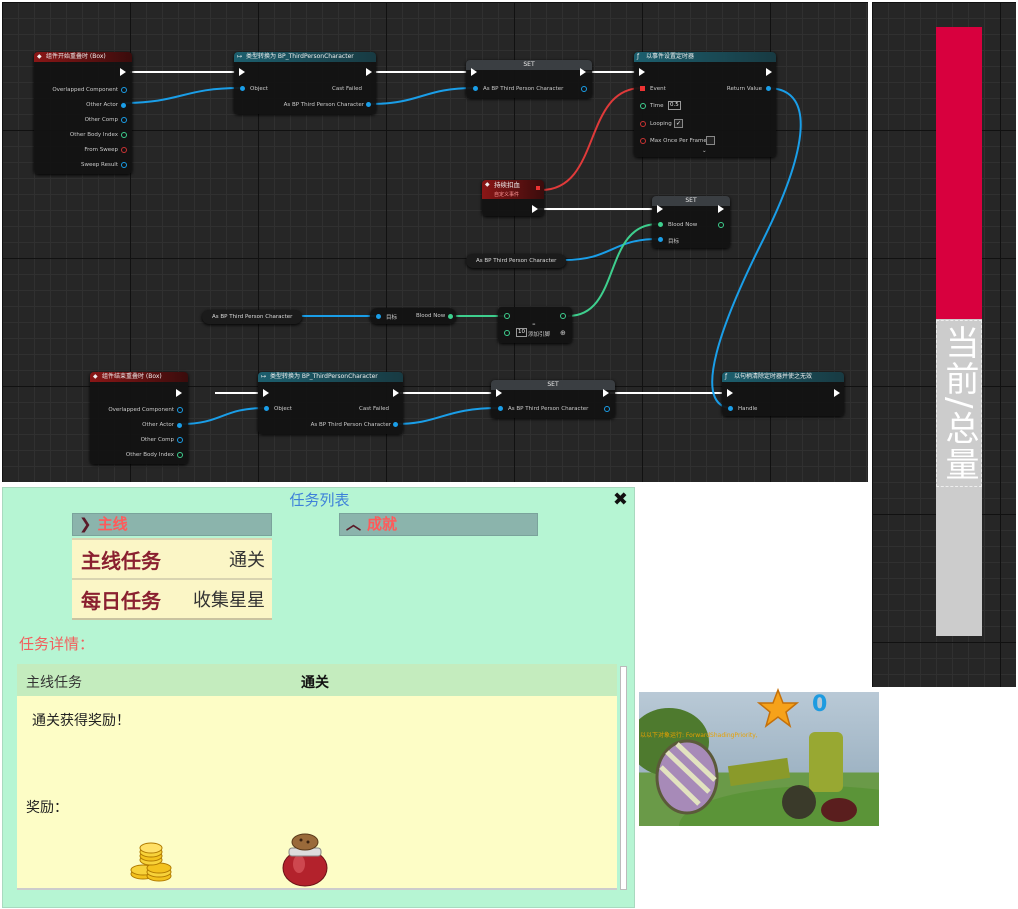 This screenshot has height=909, width=1018. Describe the element at coordinates (317, 680) in the screenshot. I see `detail-header: 主线任务 通关` at that location.